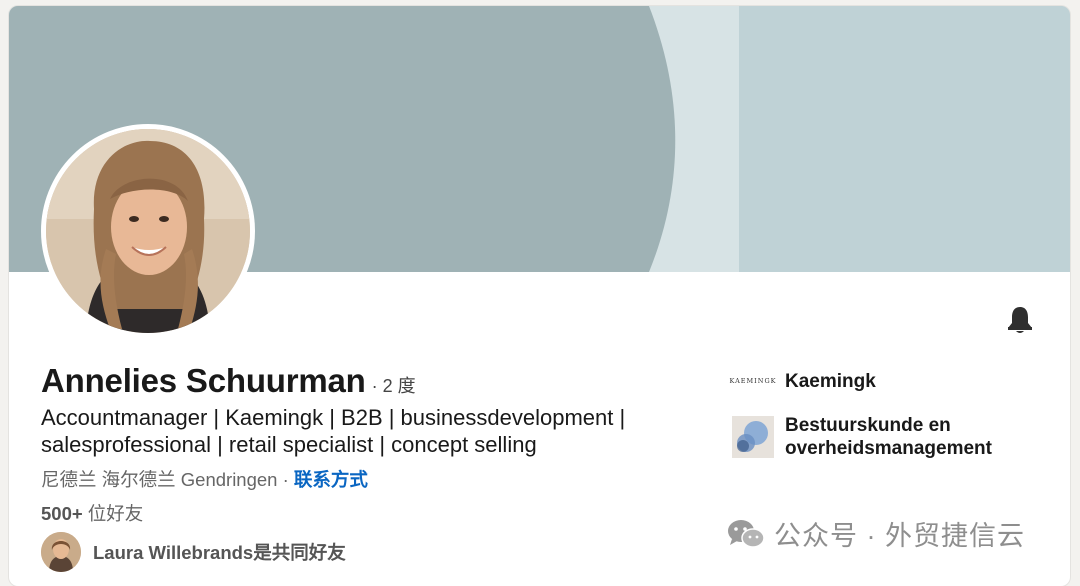 This screenshot has height=586, width=1080. I want to click on current-company: KAEMINGK Kaemingk, so click(802, 381).